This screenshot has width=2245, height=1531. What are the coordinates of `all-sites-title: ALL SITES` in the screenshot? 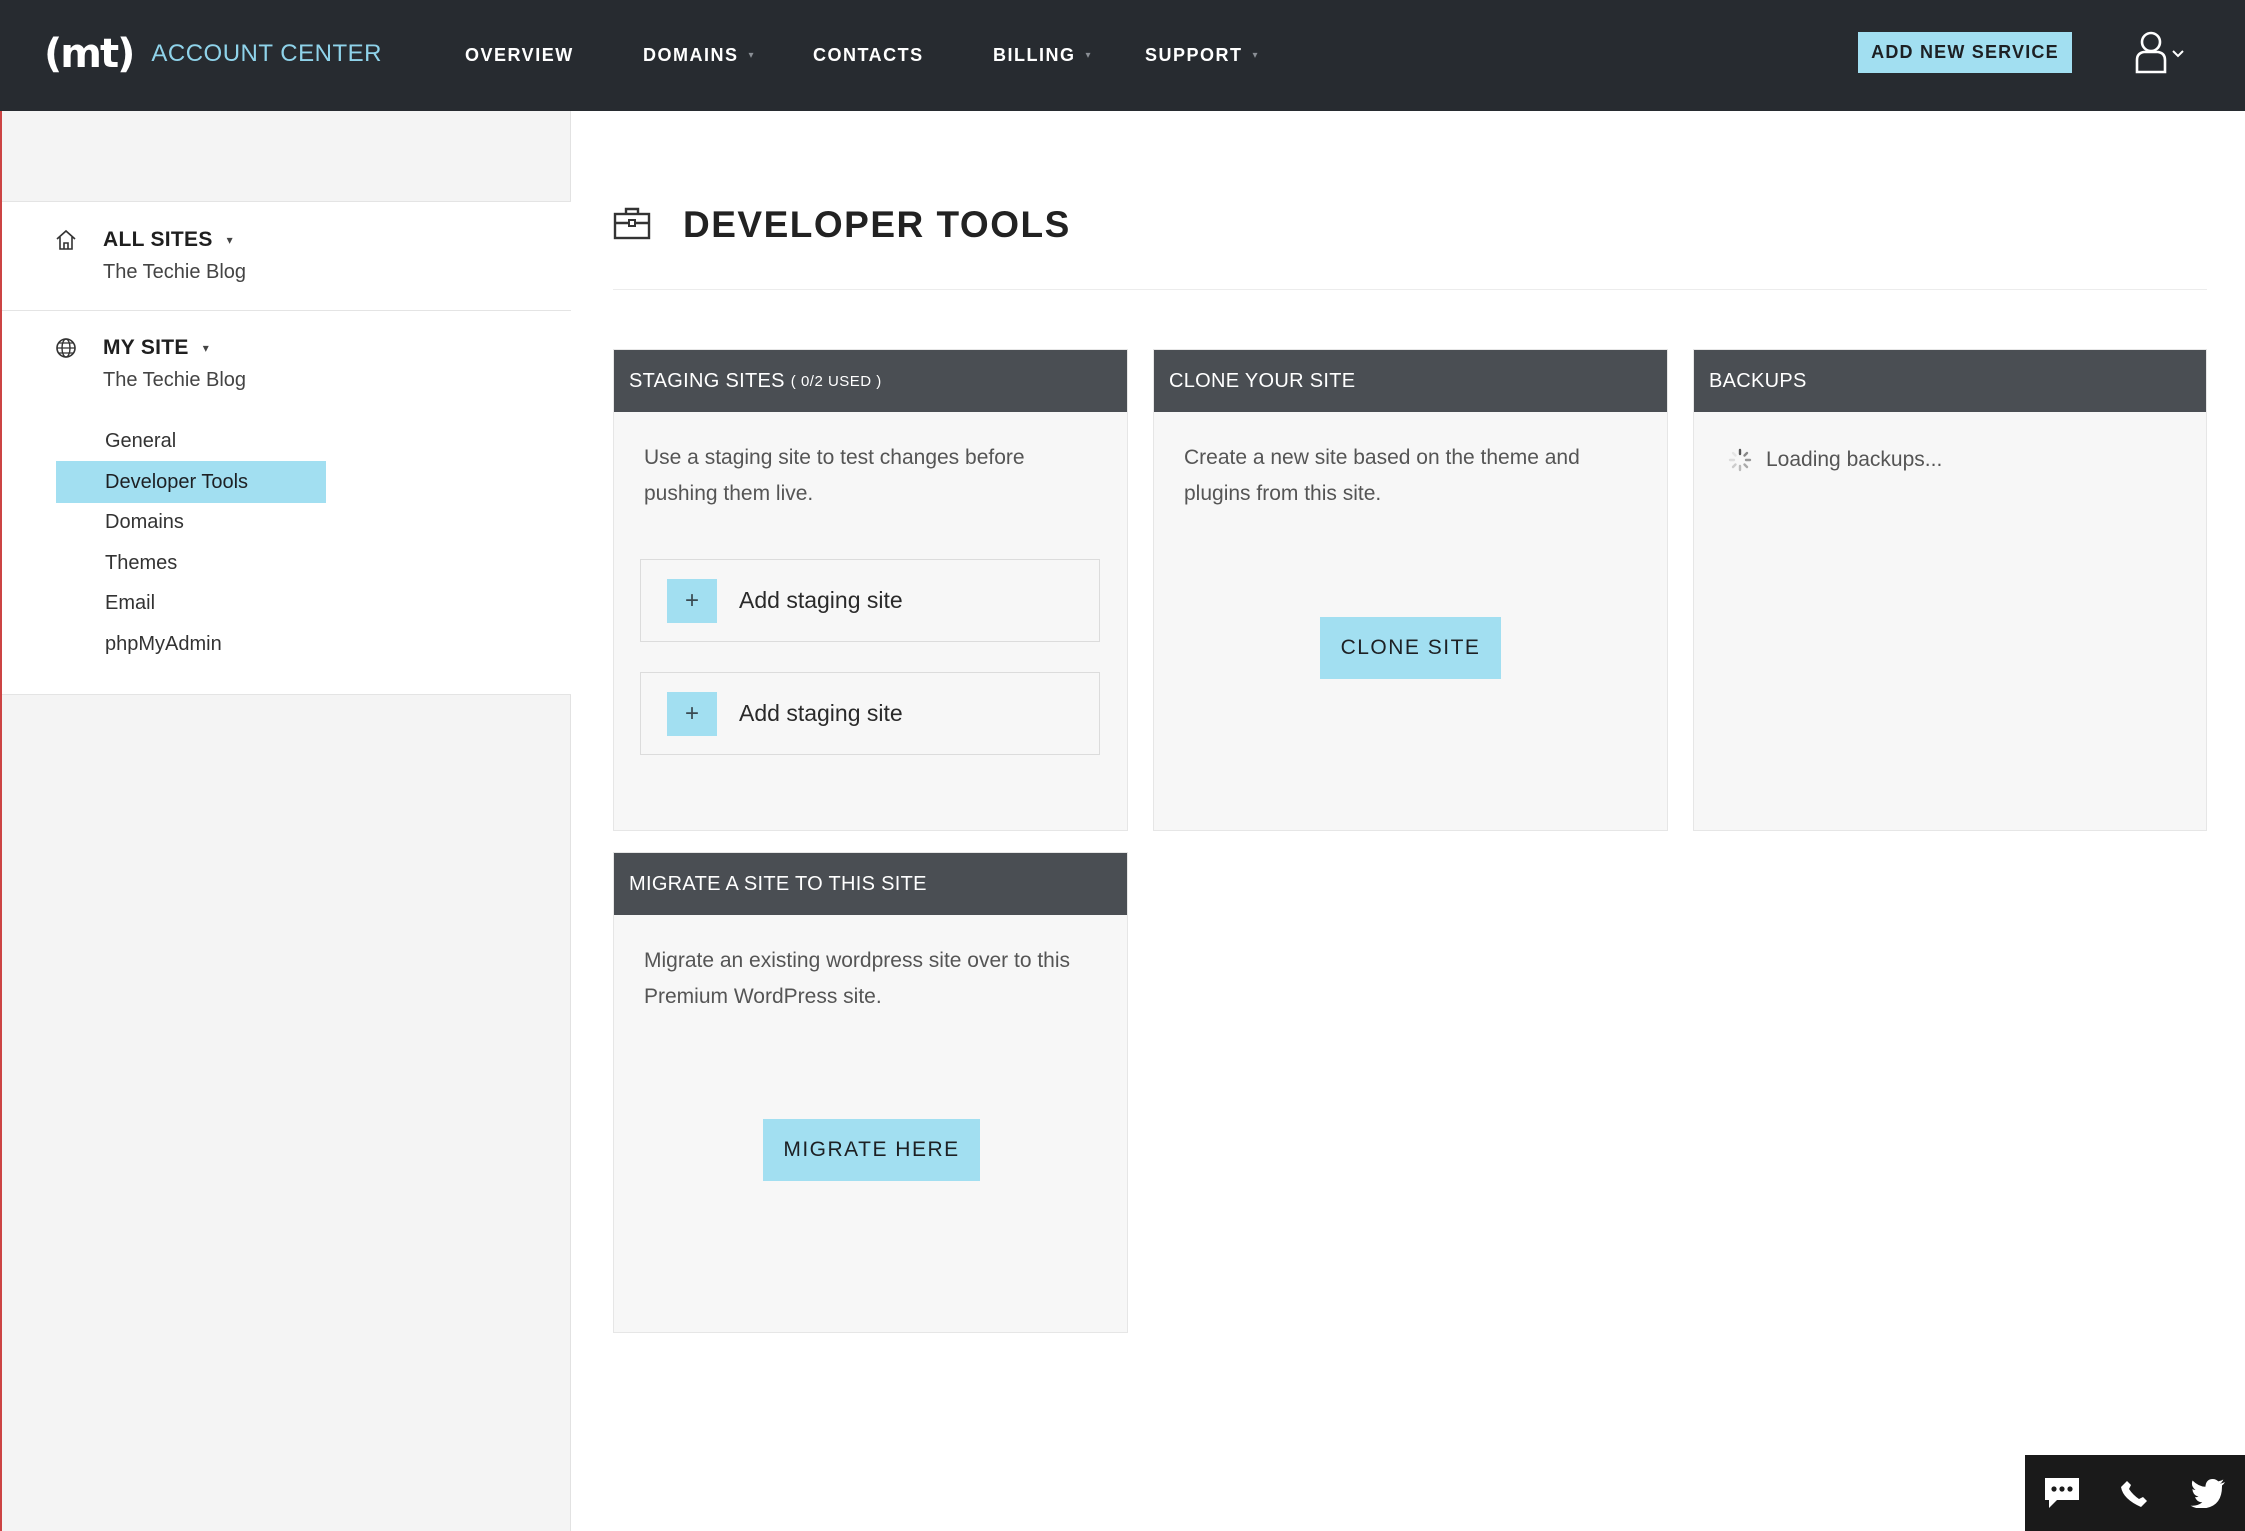 It's located at (158, 239).